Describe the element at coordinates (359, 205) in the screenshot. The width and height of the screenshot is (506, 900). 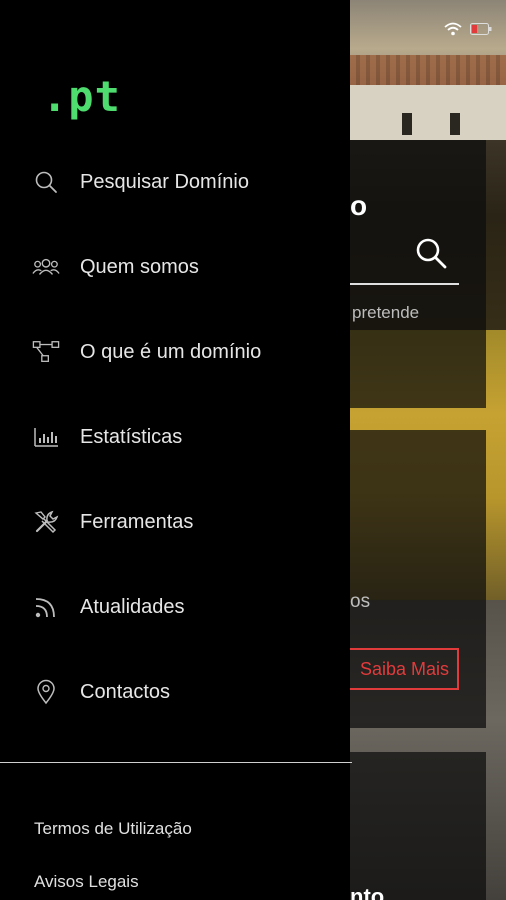
I see `search-card-heading: o` at that location.